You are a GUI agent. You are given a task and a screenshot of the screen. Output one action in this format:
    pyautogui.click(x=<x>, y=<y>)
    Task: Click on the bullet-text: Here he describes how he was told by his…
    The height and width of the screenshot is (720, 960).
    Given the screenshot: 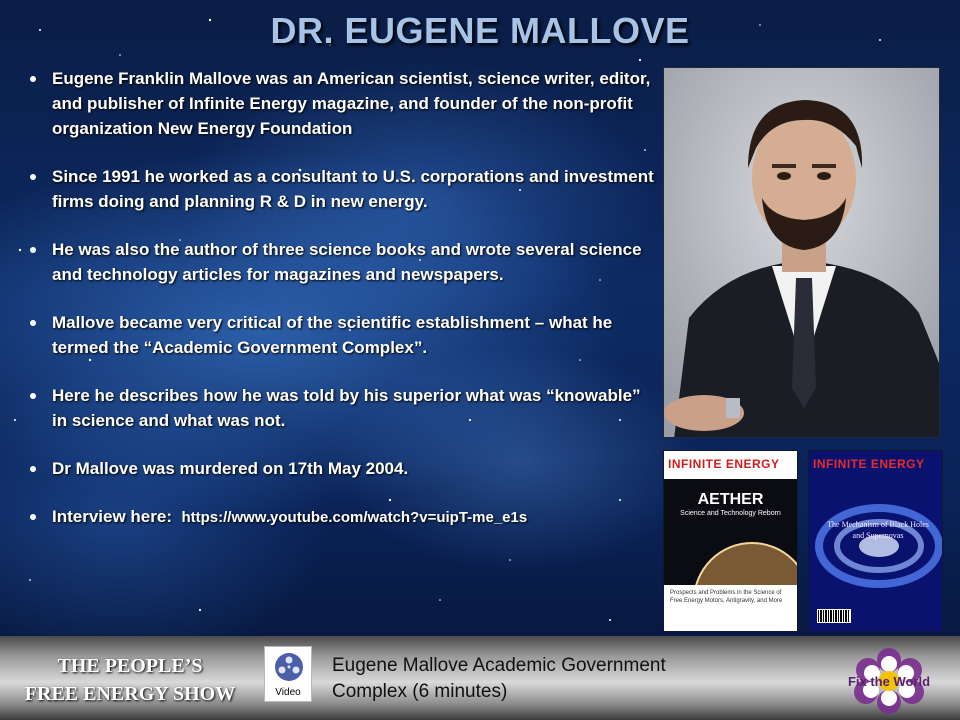 What is the action you would take?
    pyautogui.click(x=346, y=408)
    